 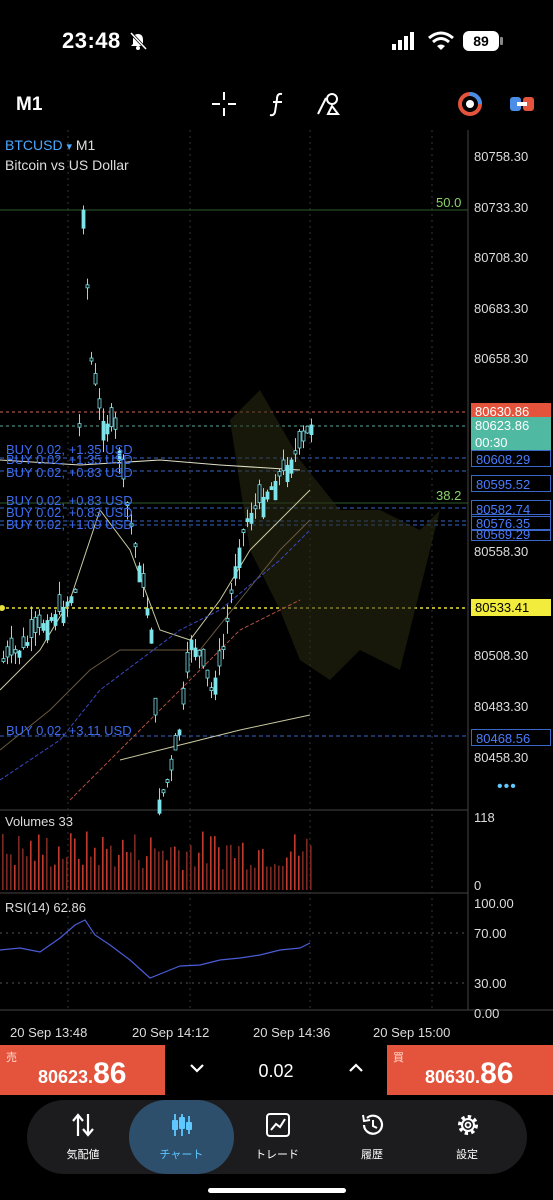 What do you see at coordinates (69, 147) in the screenshot?
I see `chevron-down-icon: ▾` at bounding box center [69, 147].